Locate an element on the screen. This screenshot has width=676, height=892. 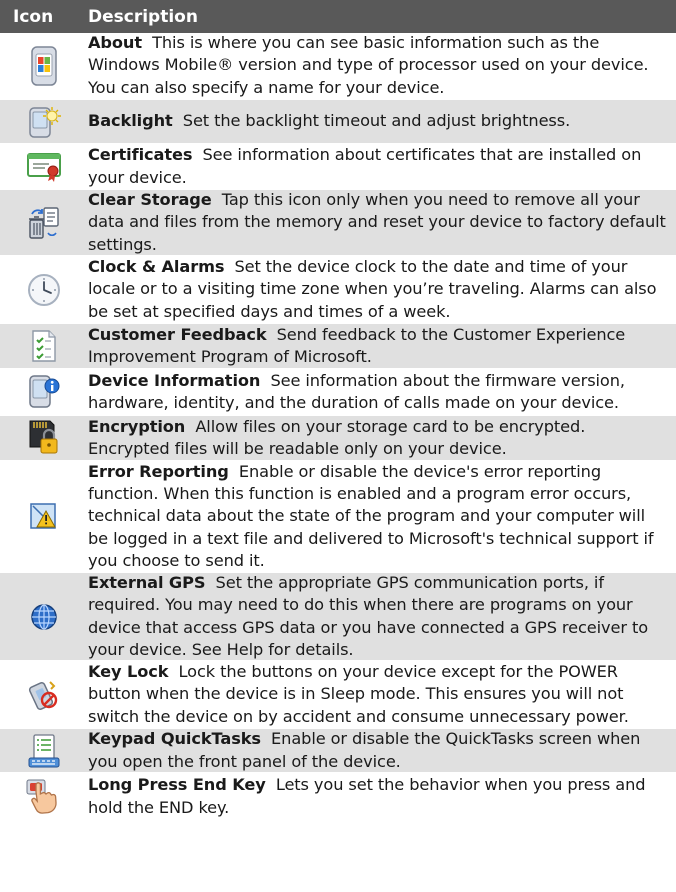
clock-icon is located at coordinates (44, 290).